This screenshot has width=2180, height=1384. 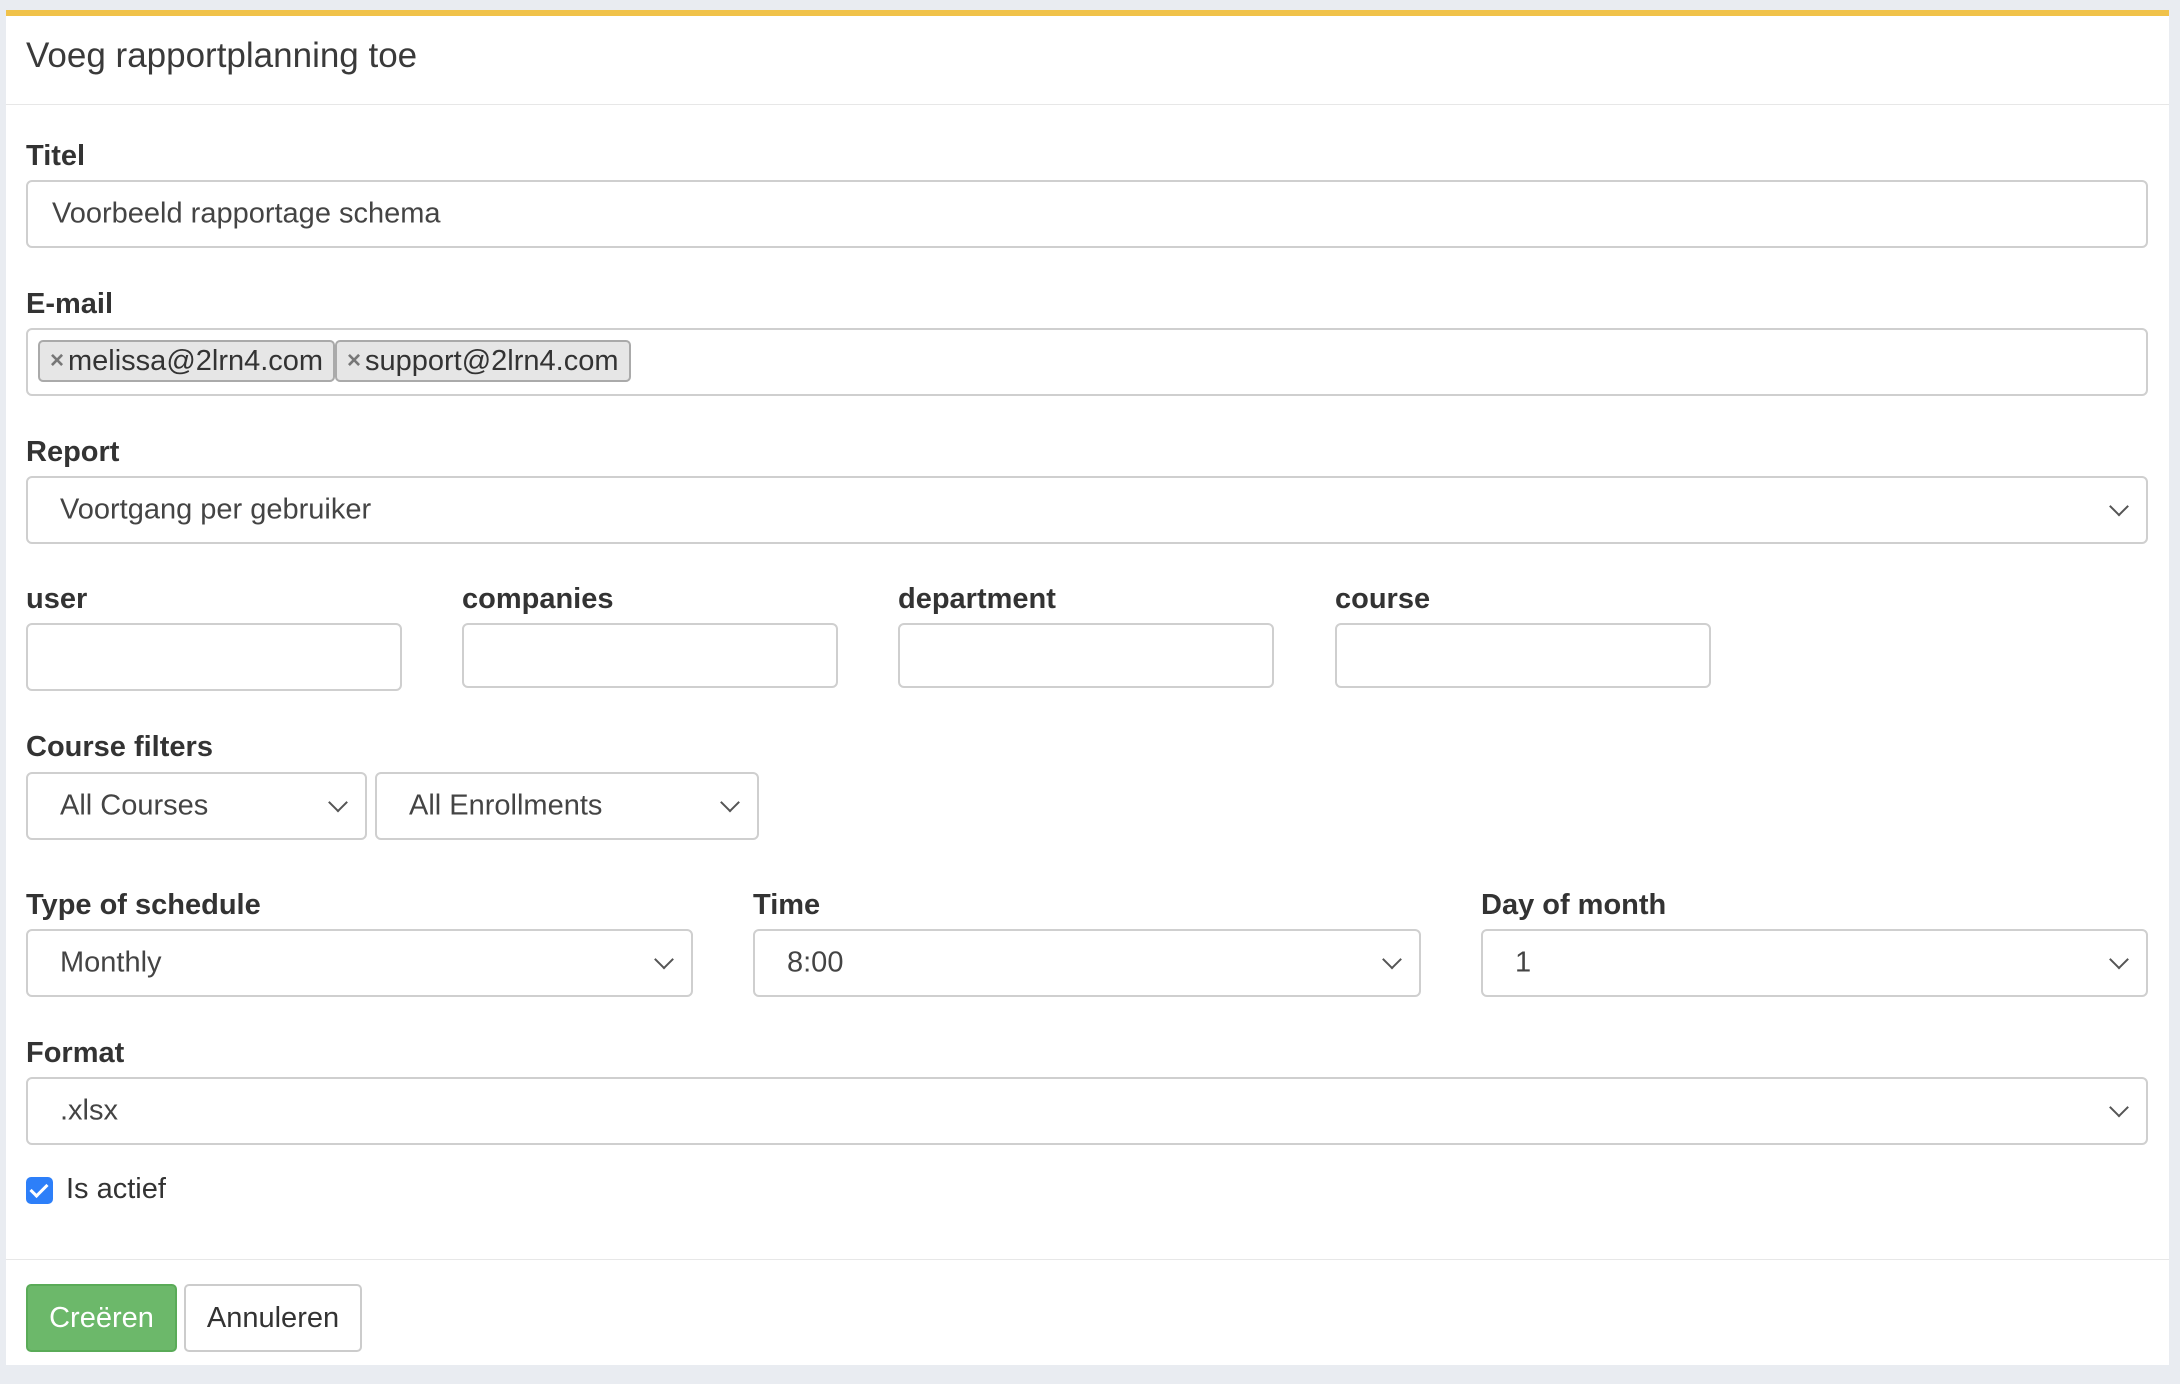 I want to click on format-select-value: .xlsx, so click(x=89, y=1110).